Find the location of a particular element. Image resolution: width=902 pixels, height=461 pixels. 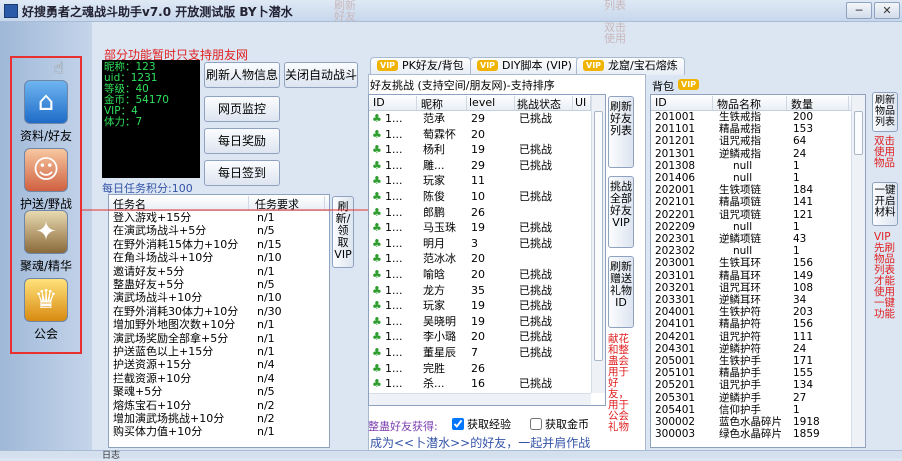

table-row: 205201 诅咒护手 134 is located at coordinates (751, 385).